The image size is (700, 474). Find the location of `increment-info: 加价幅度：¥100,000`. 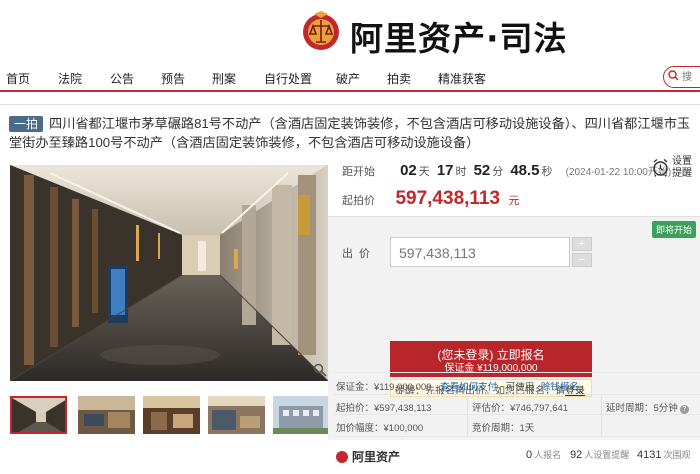

increment-info: 加价幅度：¥100,000 is located at coordinates (380, 428).